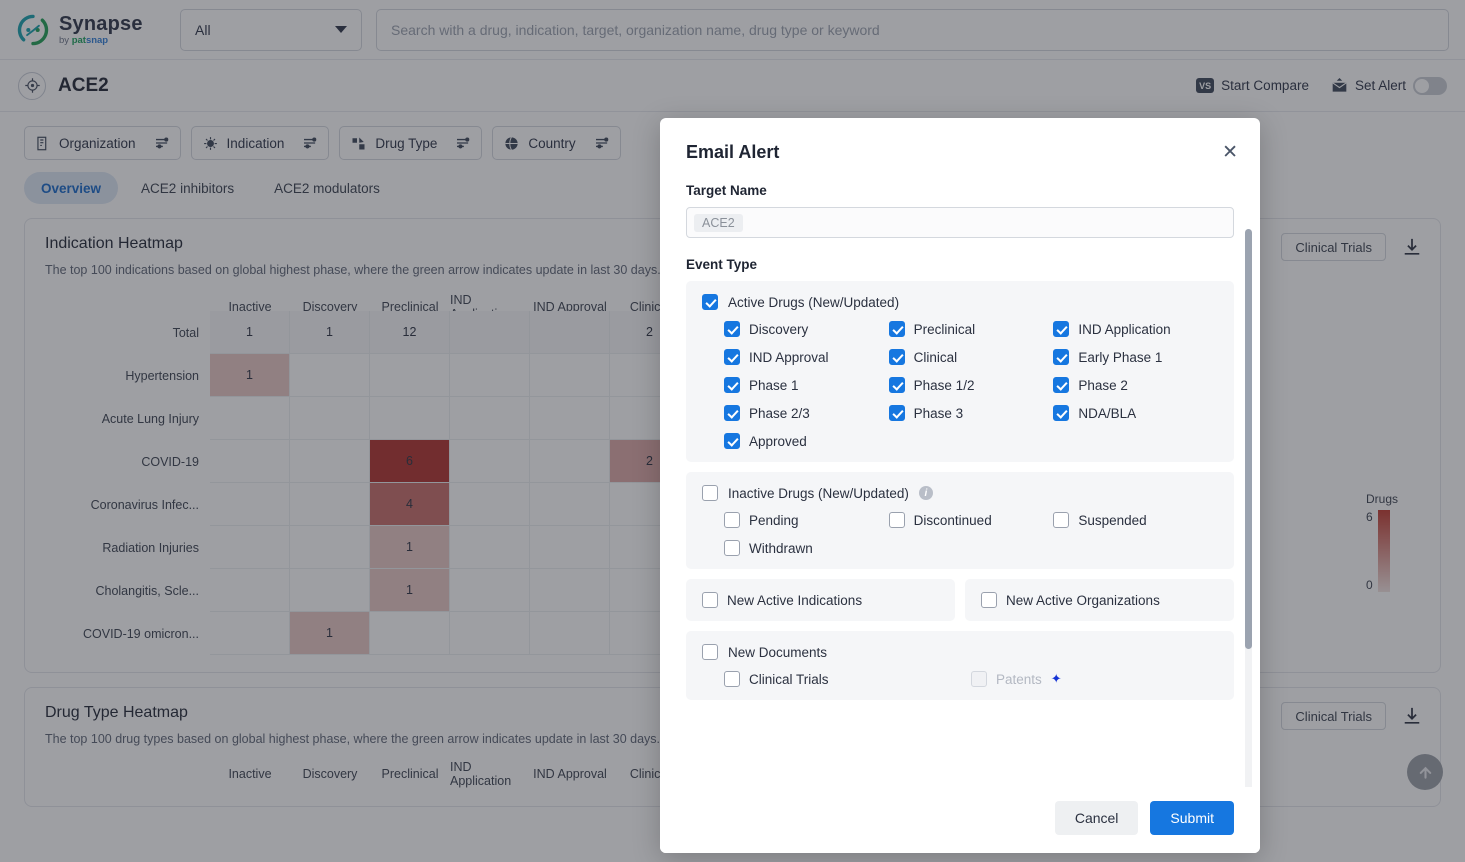 This screenshot has width=1465, height=862. What do you see at coordinates (925, 493) in the screenshot?
I see `info-icon: i` at bounding box center [925, 493].